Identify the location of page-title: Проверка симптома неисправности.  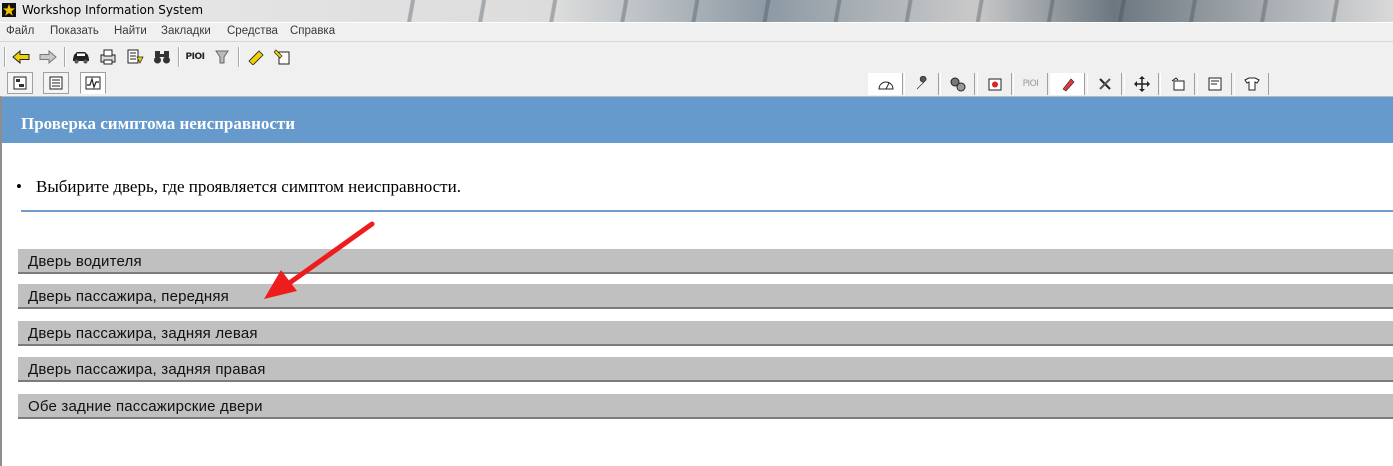
(158, 123).